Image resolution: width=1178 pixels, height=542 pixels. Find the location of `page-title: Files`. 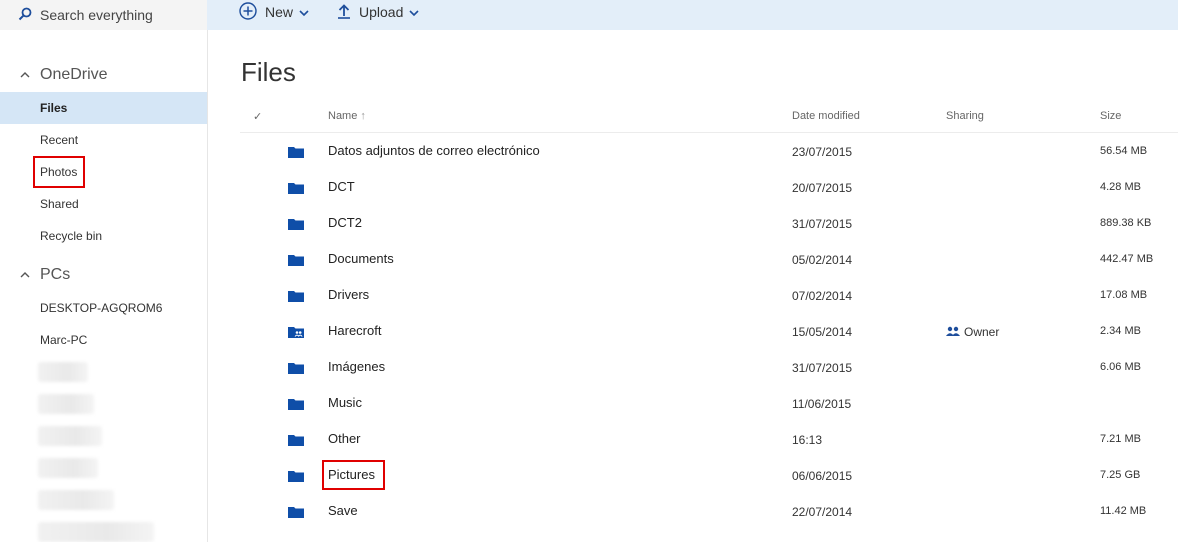

page-title: Files is located at coordinates (268, 72).